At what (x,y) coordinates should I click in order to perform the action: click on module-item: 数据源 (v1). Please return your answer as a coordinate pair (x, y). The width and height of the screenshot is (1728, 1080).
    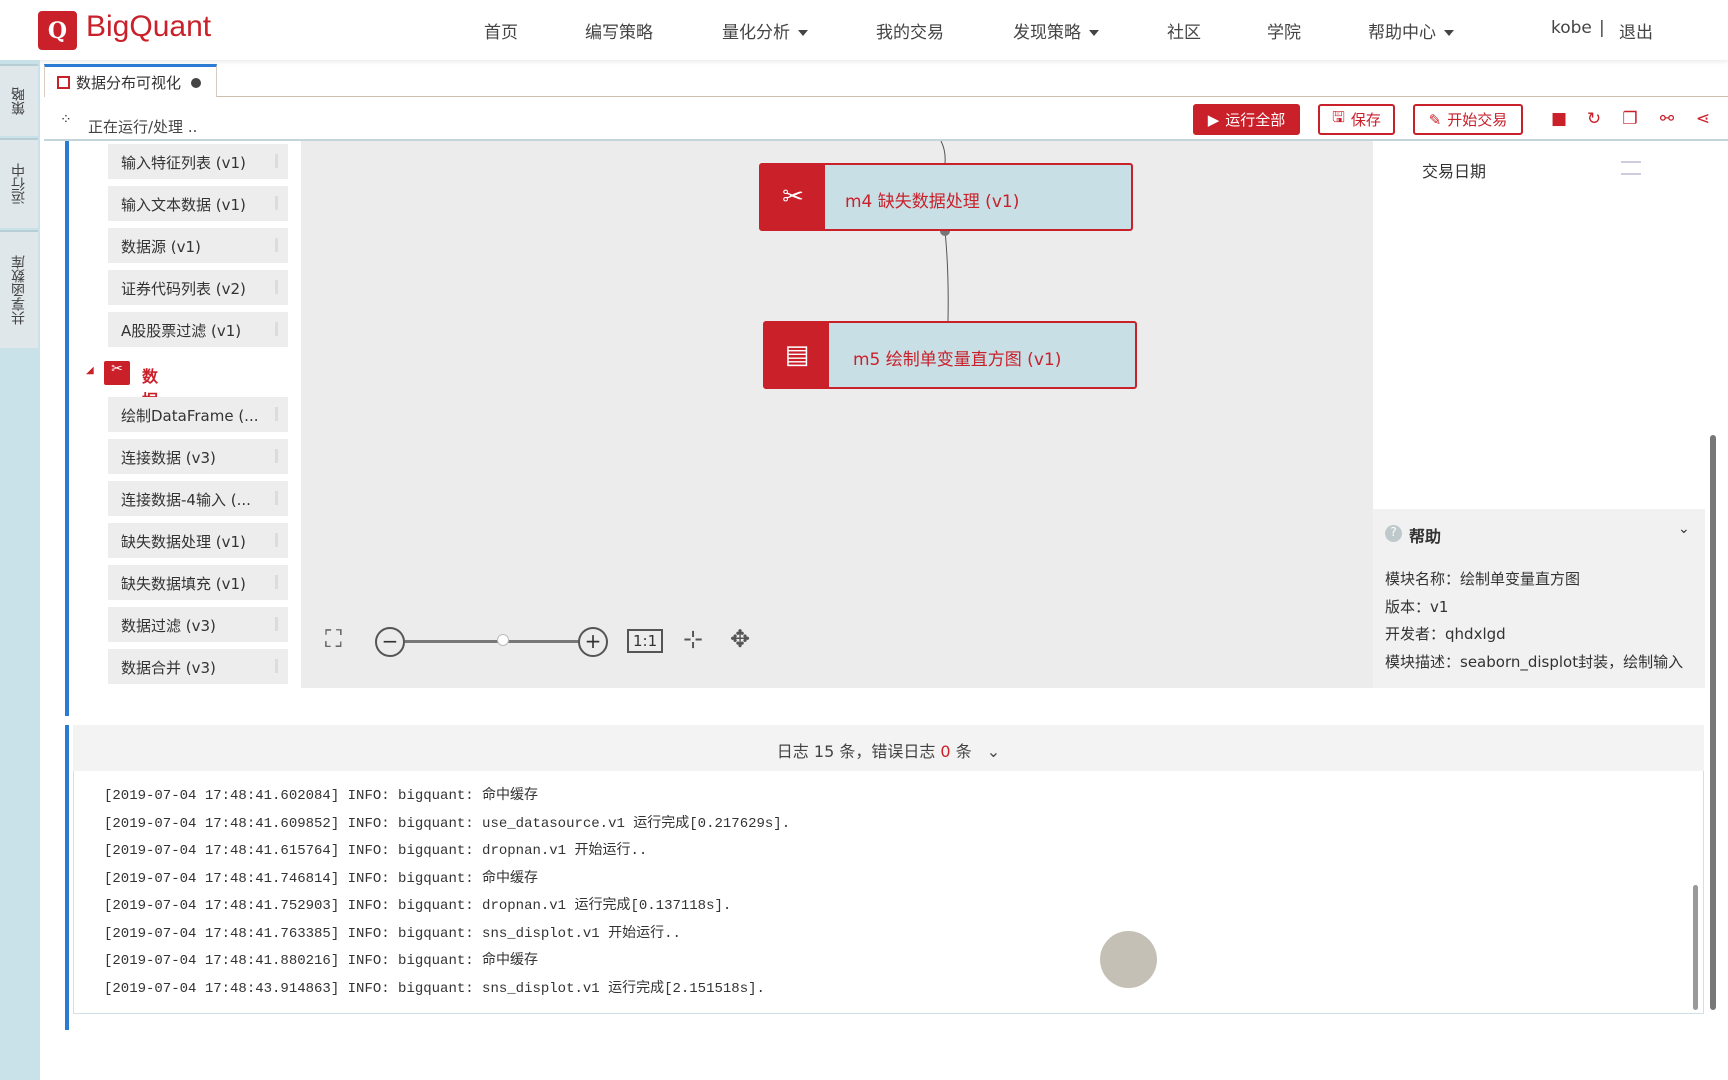
    Looking at the image, I should click on (198, 245).